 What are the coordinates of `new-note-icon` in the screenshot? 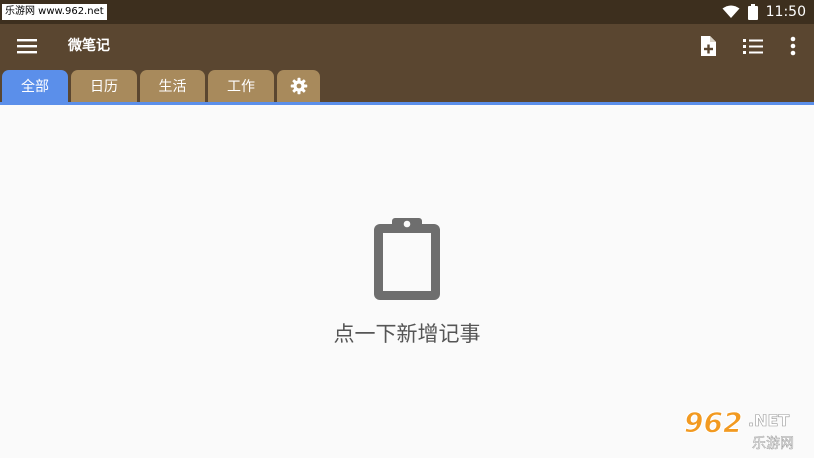 It's located at (708, 46).